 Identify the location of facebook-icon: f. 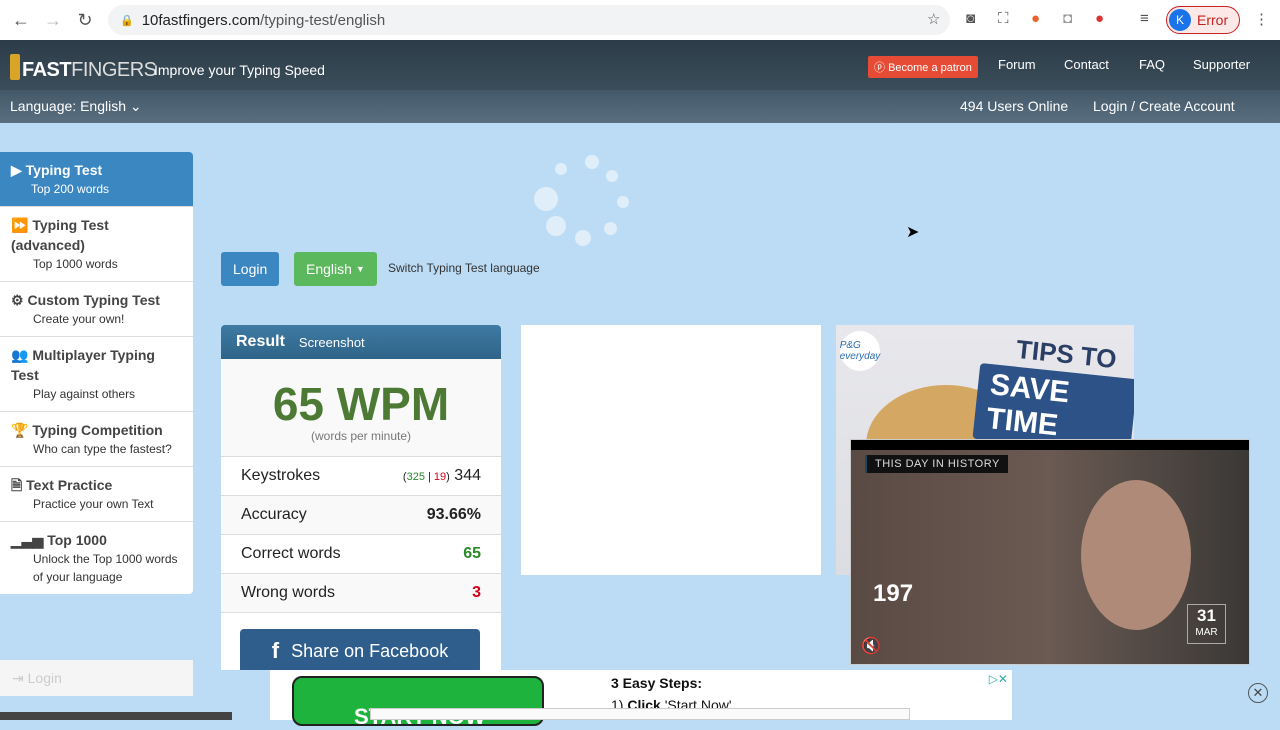
(275, 650).